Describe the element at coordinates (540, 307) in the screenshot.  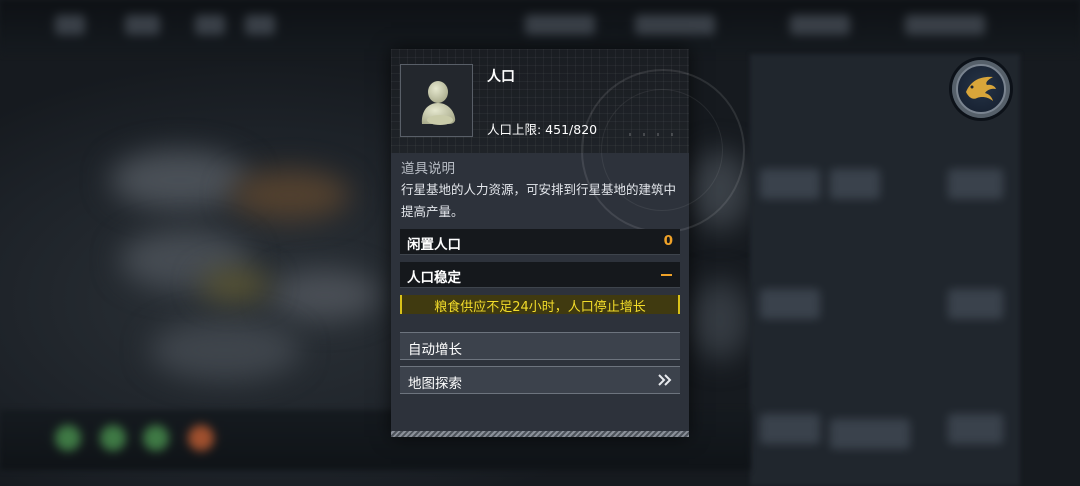
I see `warning-text: 粮食供应不足24小时，人口停止增长` at that location.